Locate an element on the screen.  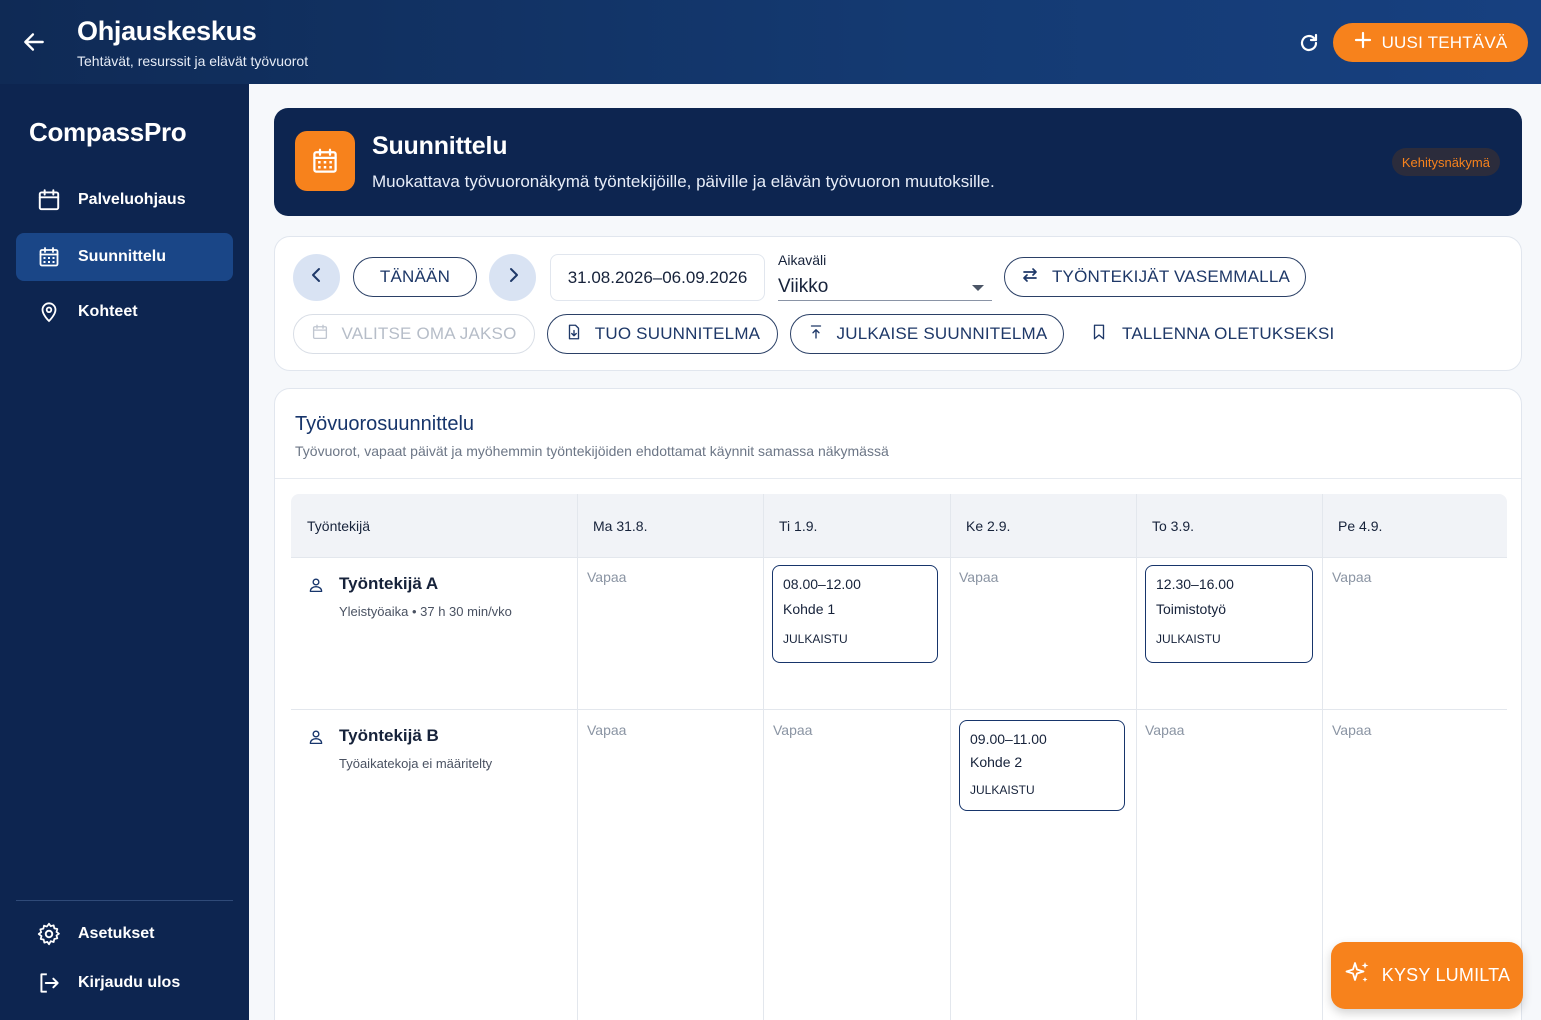
sidebar-item-asetukset: Asetukset is located at coordinates (124, 934).